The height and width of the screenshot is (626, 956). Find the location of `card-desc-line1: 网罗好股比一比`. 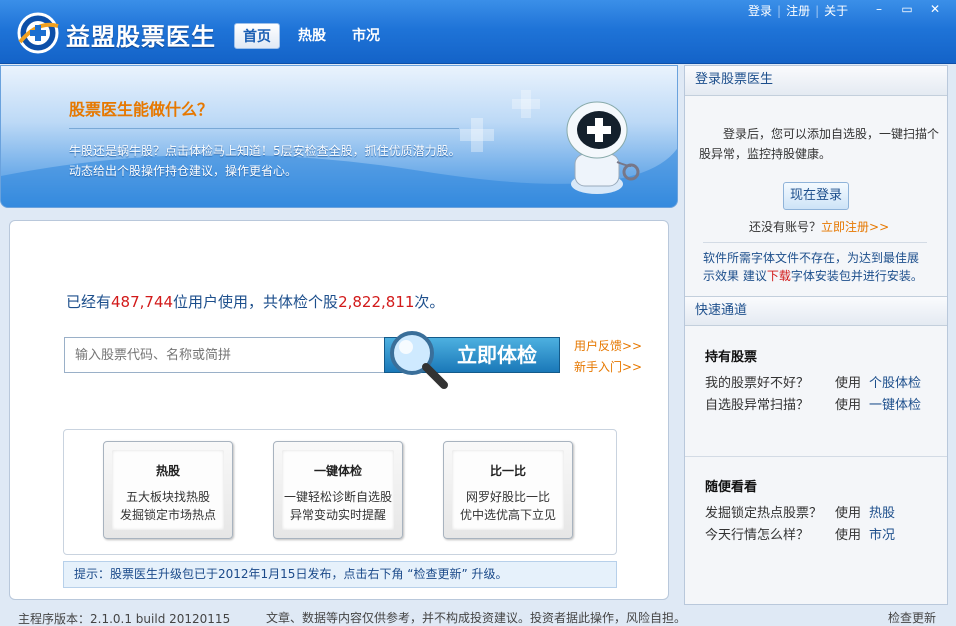

card-desc-line1: 网罗好股比一比 is located at coordinates (507, 497).